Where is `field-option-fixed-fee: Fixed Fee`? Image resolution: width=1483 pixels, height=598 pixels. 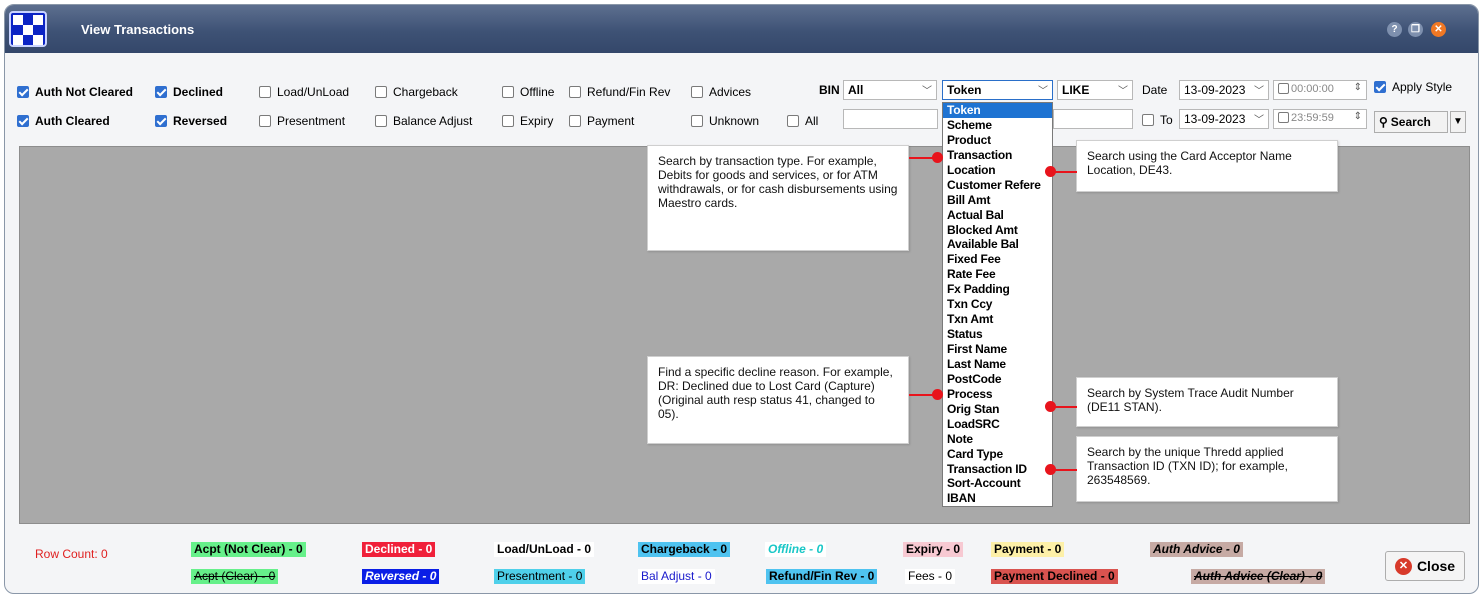 field-option-fixed-fee: Fixed Fee is located at coordinates (997, 259).